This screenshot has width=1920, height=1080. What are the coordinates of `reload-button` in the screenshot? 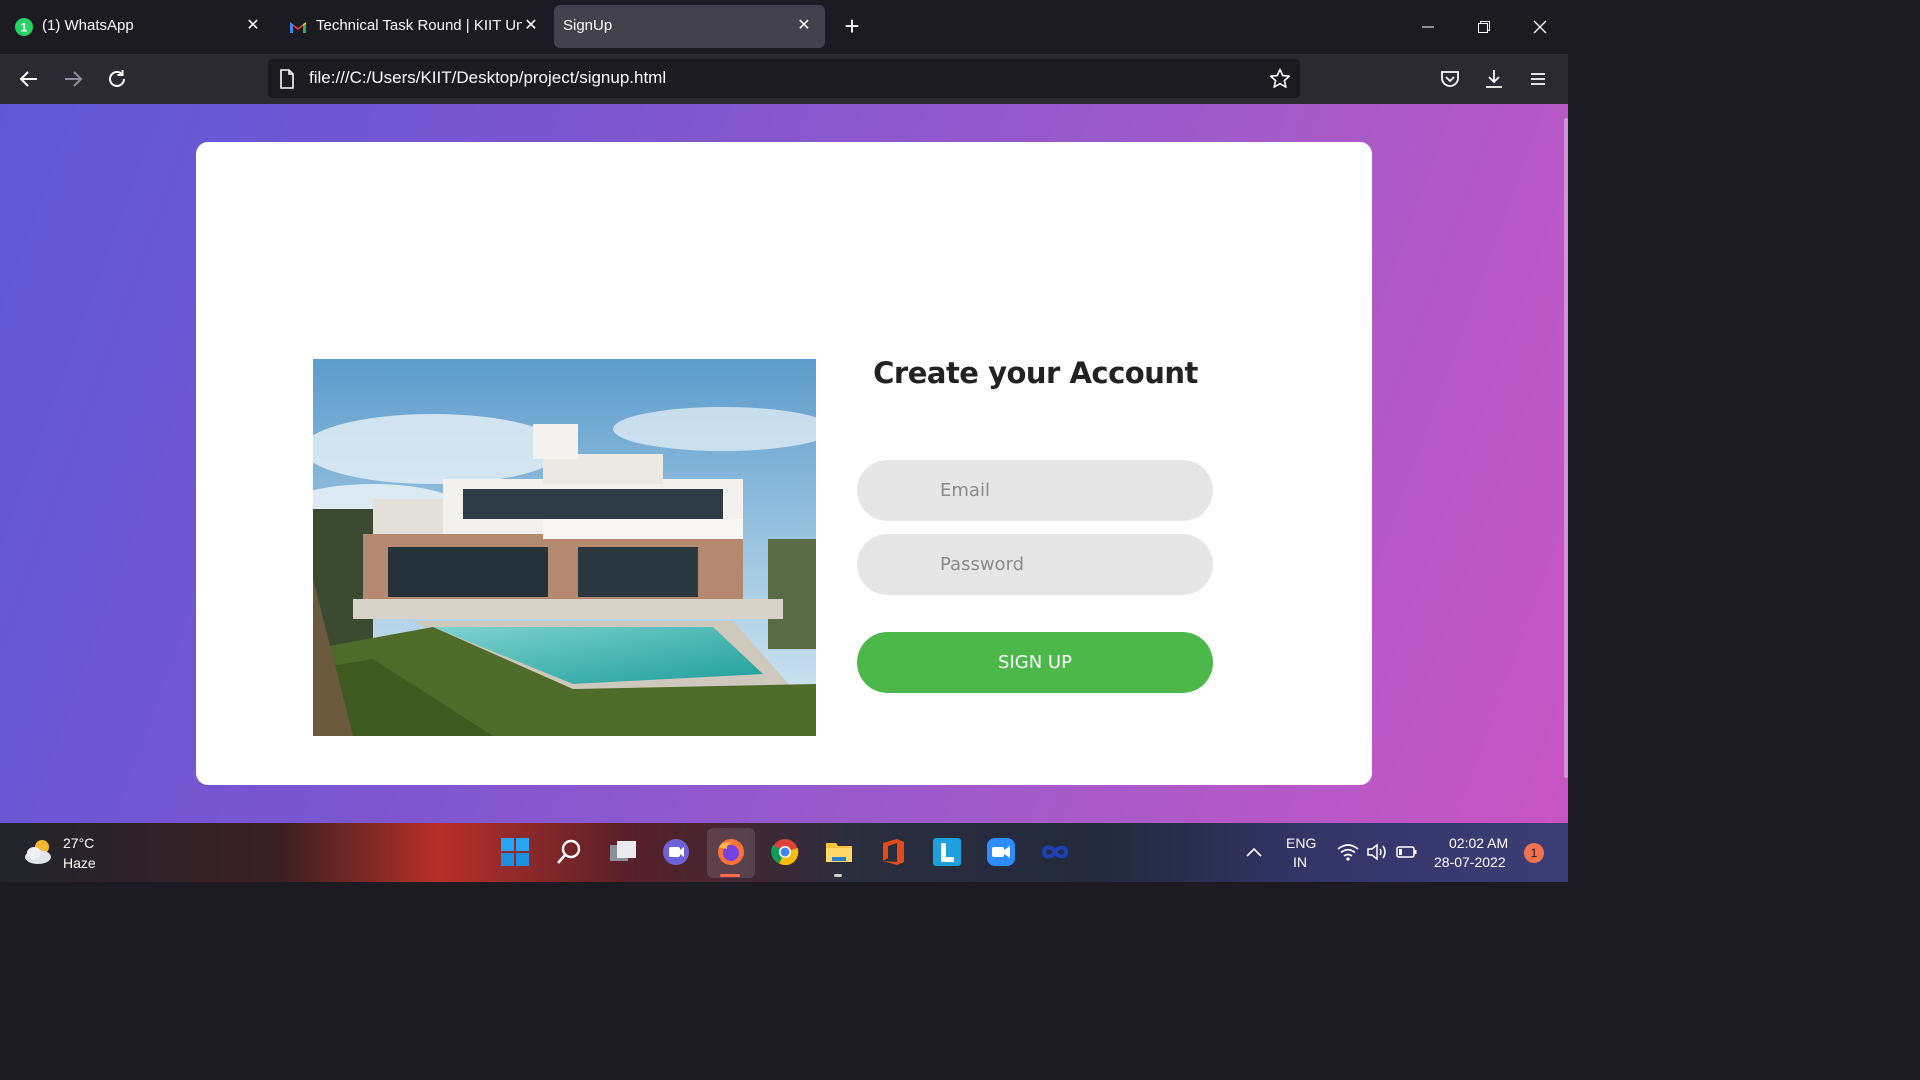 It's located at (117, 79).